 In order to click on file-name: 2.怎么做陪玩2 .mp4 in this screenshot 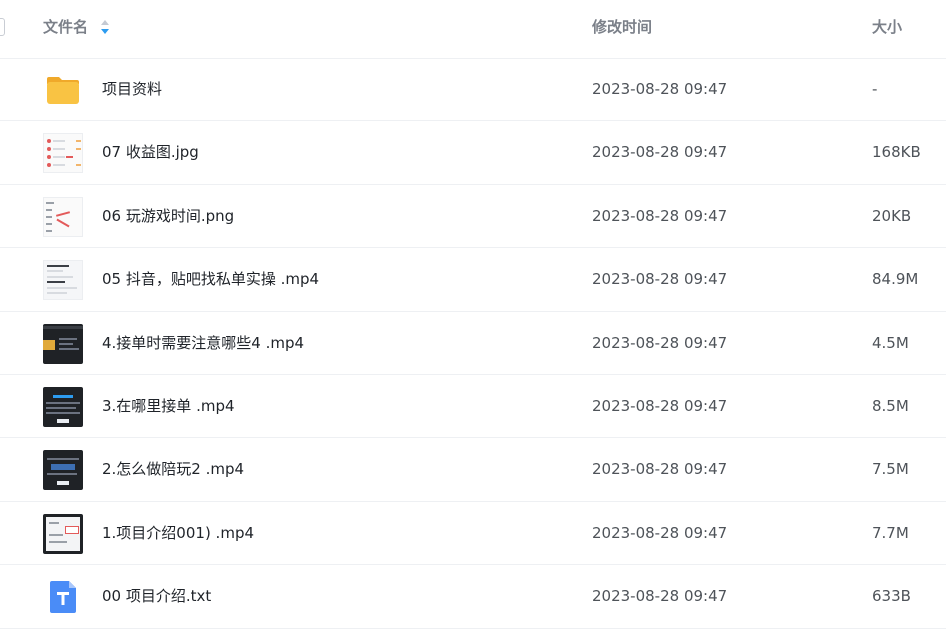, I will do `click(173, 469)`.